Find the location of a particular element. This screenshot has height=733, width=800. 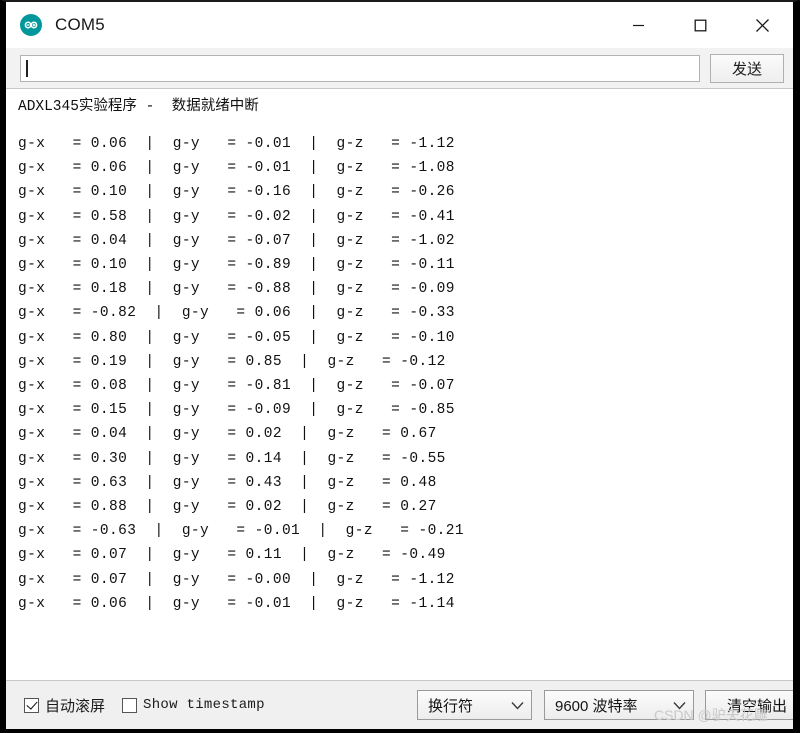

console-line: g-x = 0.10 | g-y = -0.16 | g-z = -0.26 is located at coordinates (236, 192).